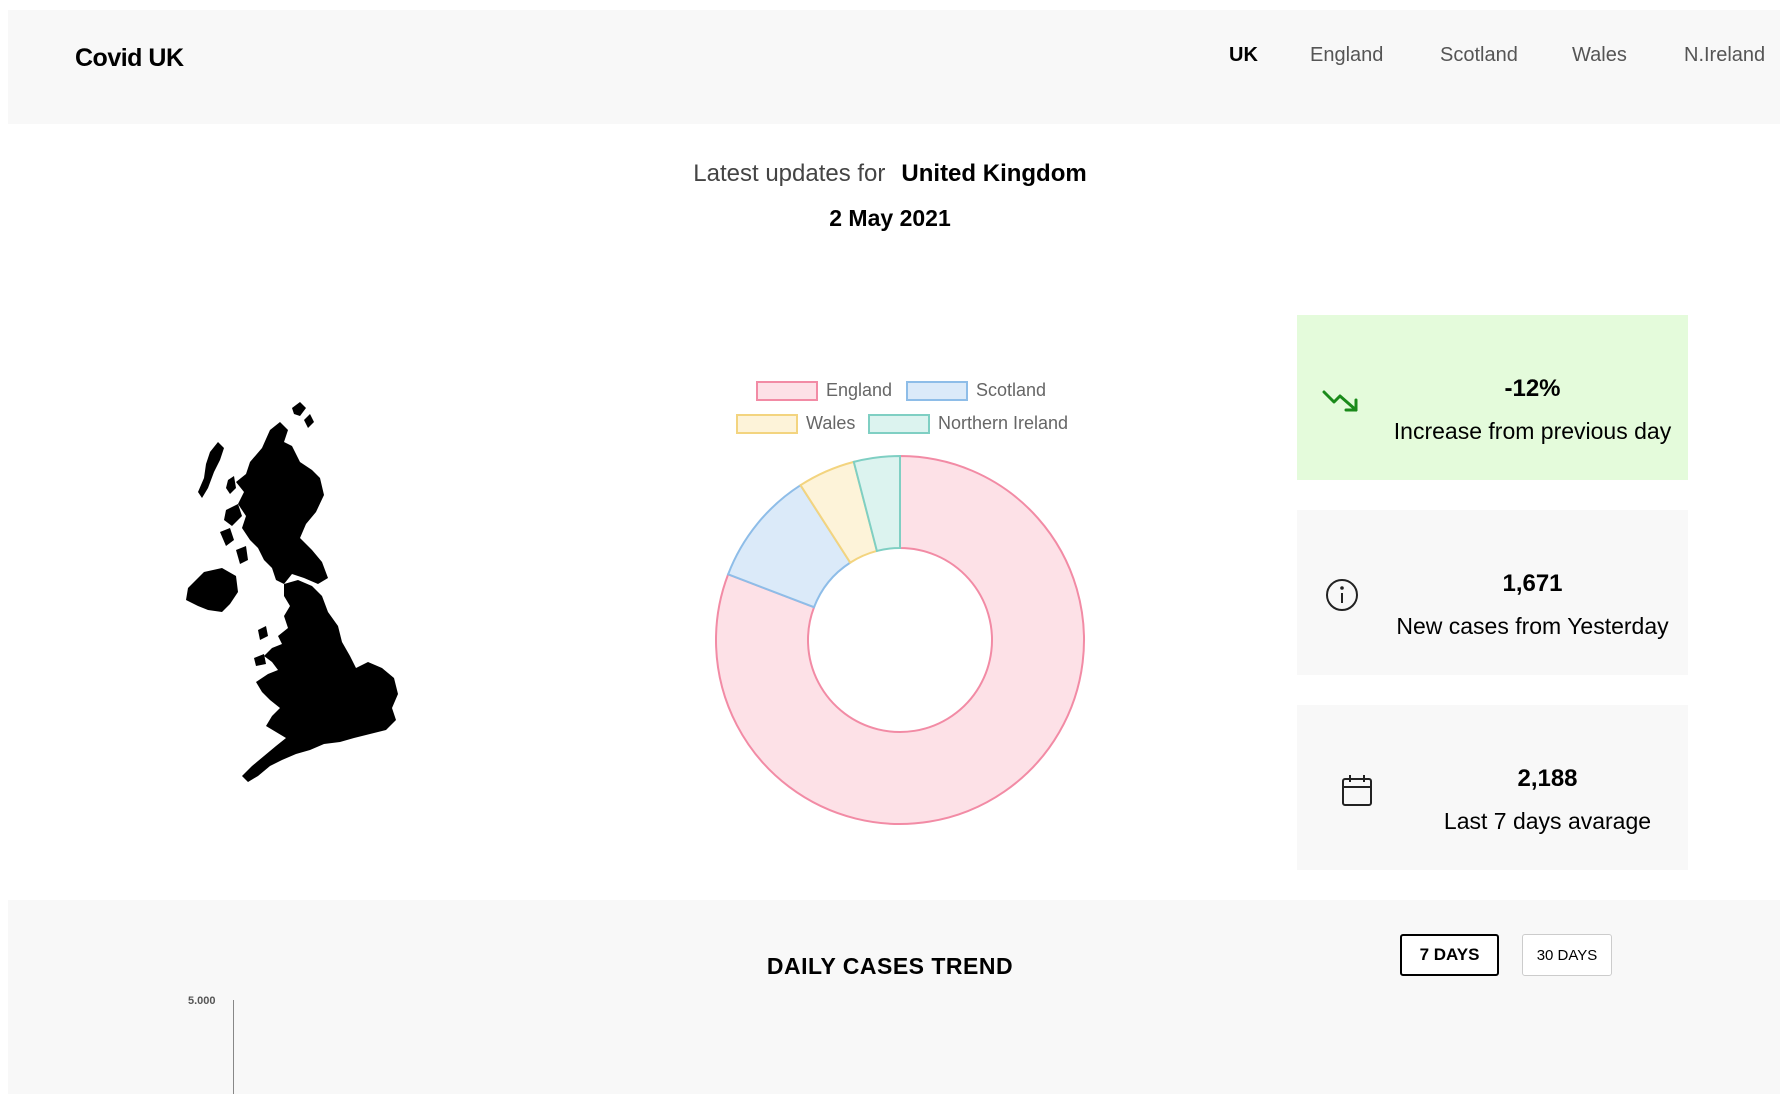 Image resolution: width=1780 pixels, height=1094 pixels. I want to click on stat-card-average: 2,188 Last 7 days avarage, so click(1492, 787).